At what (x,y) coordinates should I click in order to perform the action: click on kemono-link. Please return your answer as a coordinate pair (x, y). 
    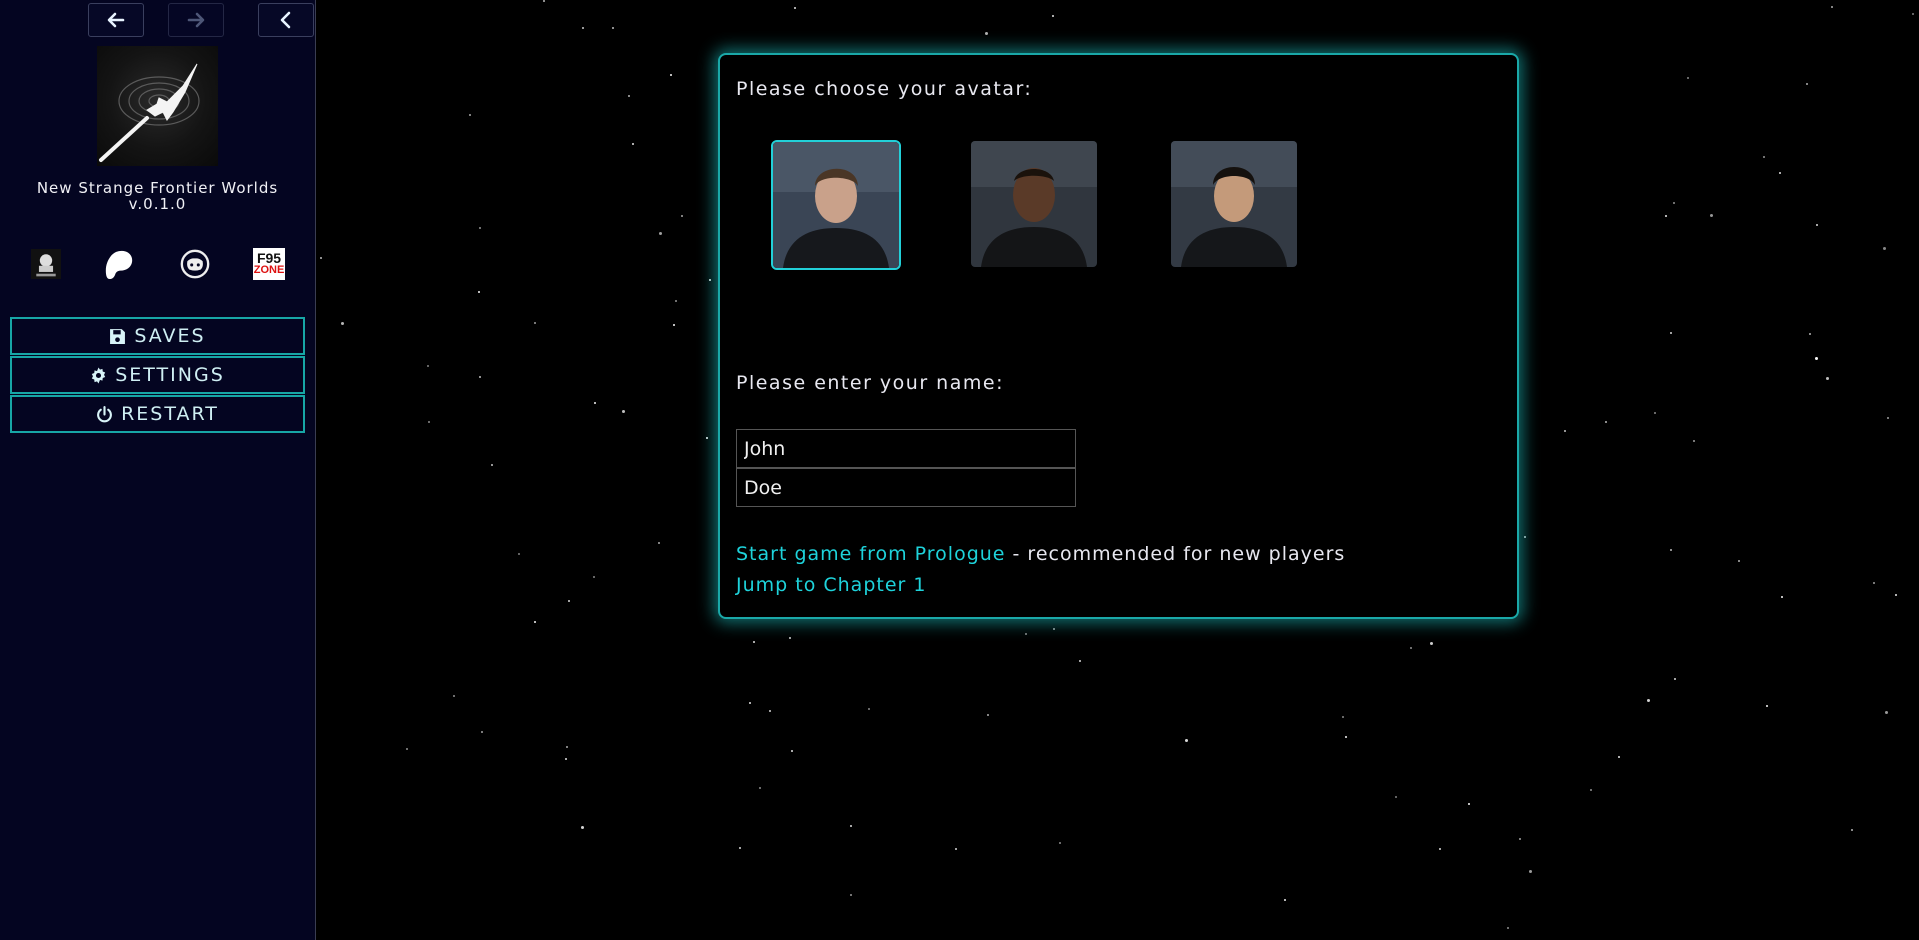
    Looking at the image, I should click on (46, 264).